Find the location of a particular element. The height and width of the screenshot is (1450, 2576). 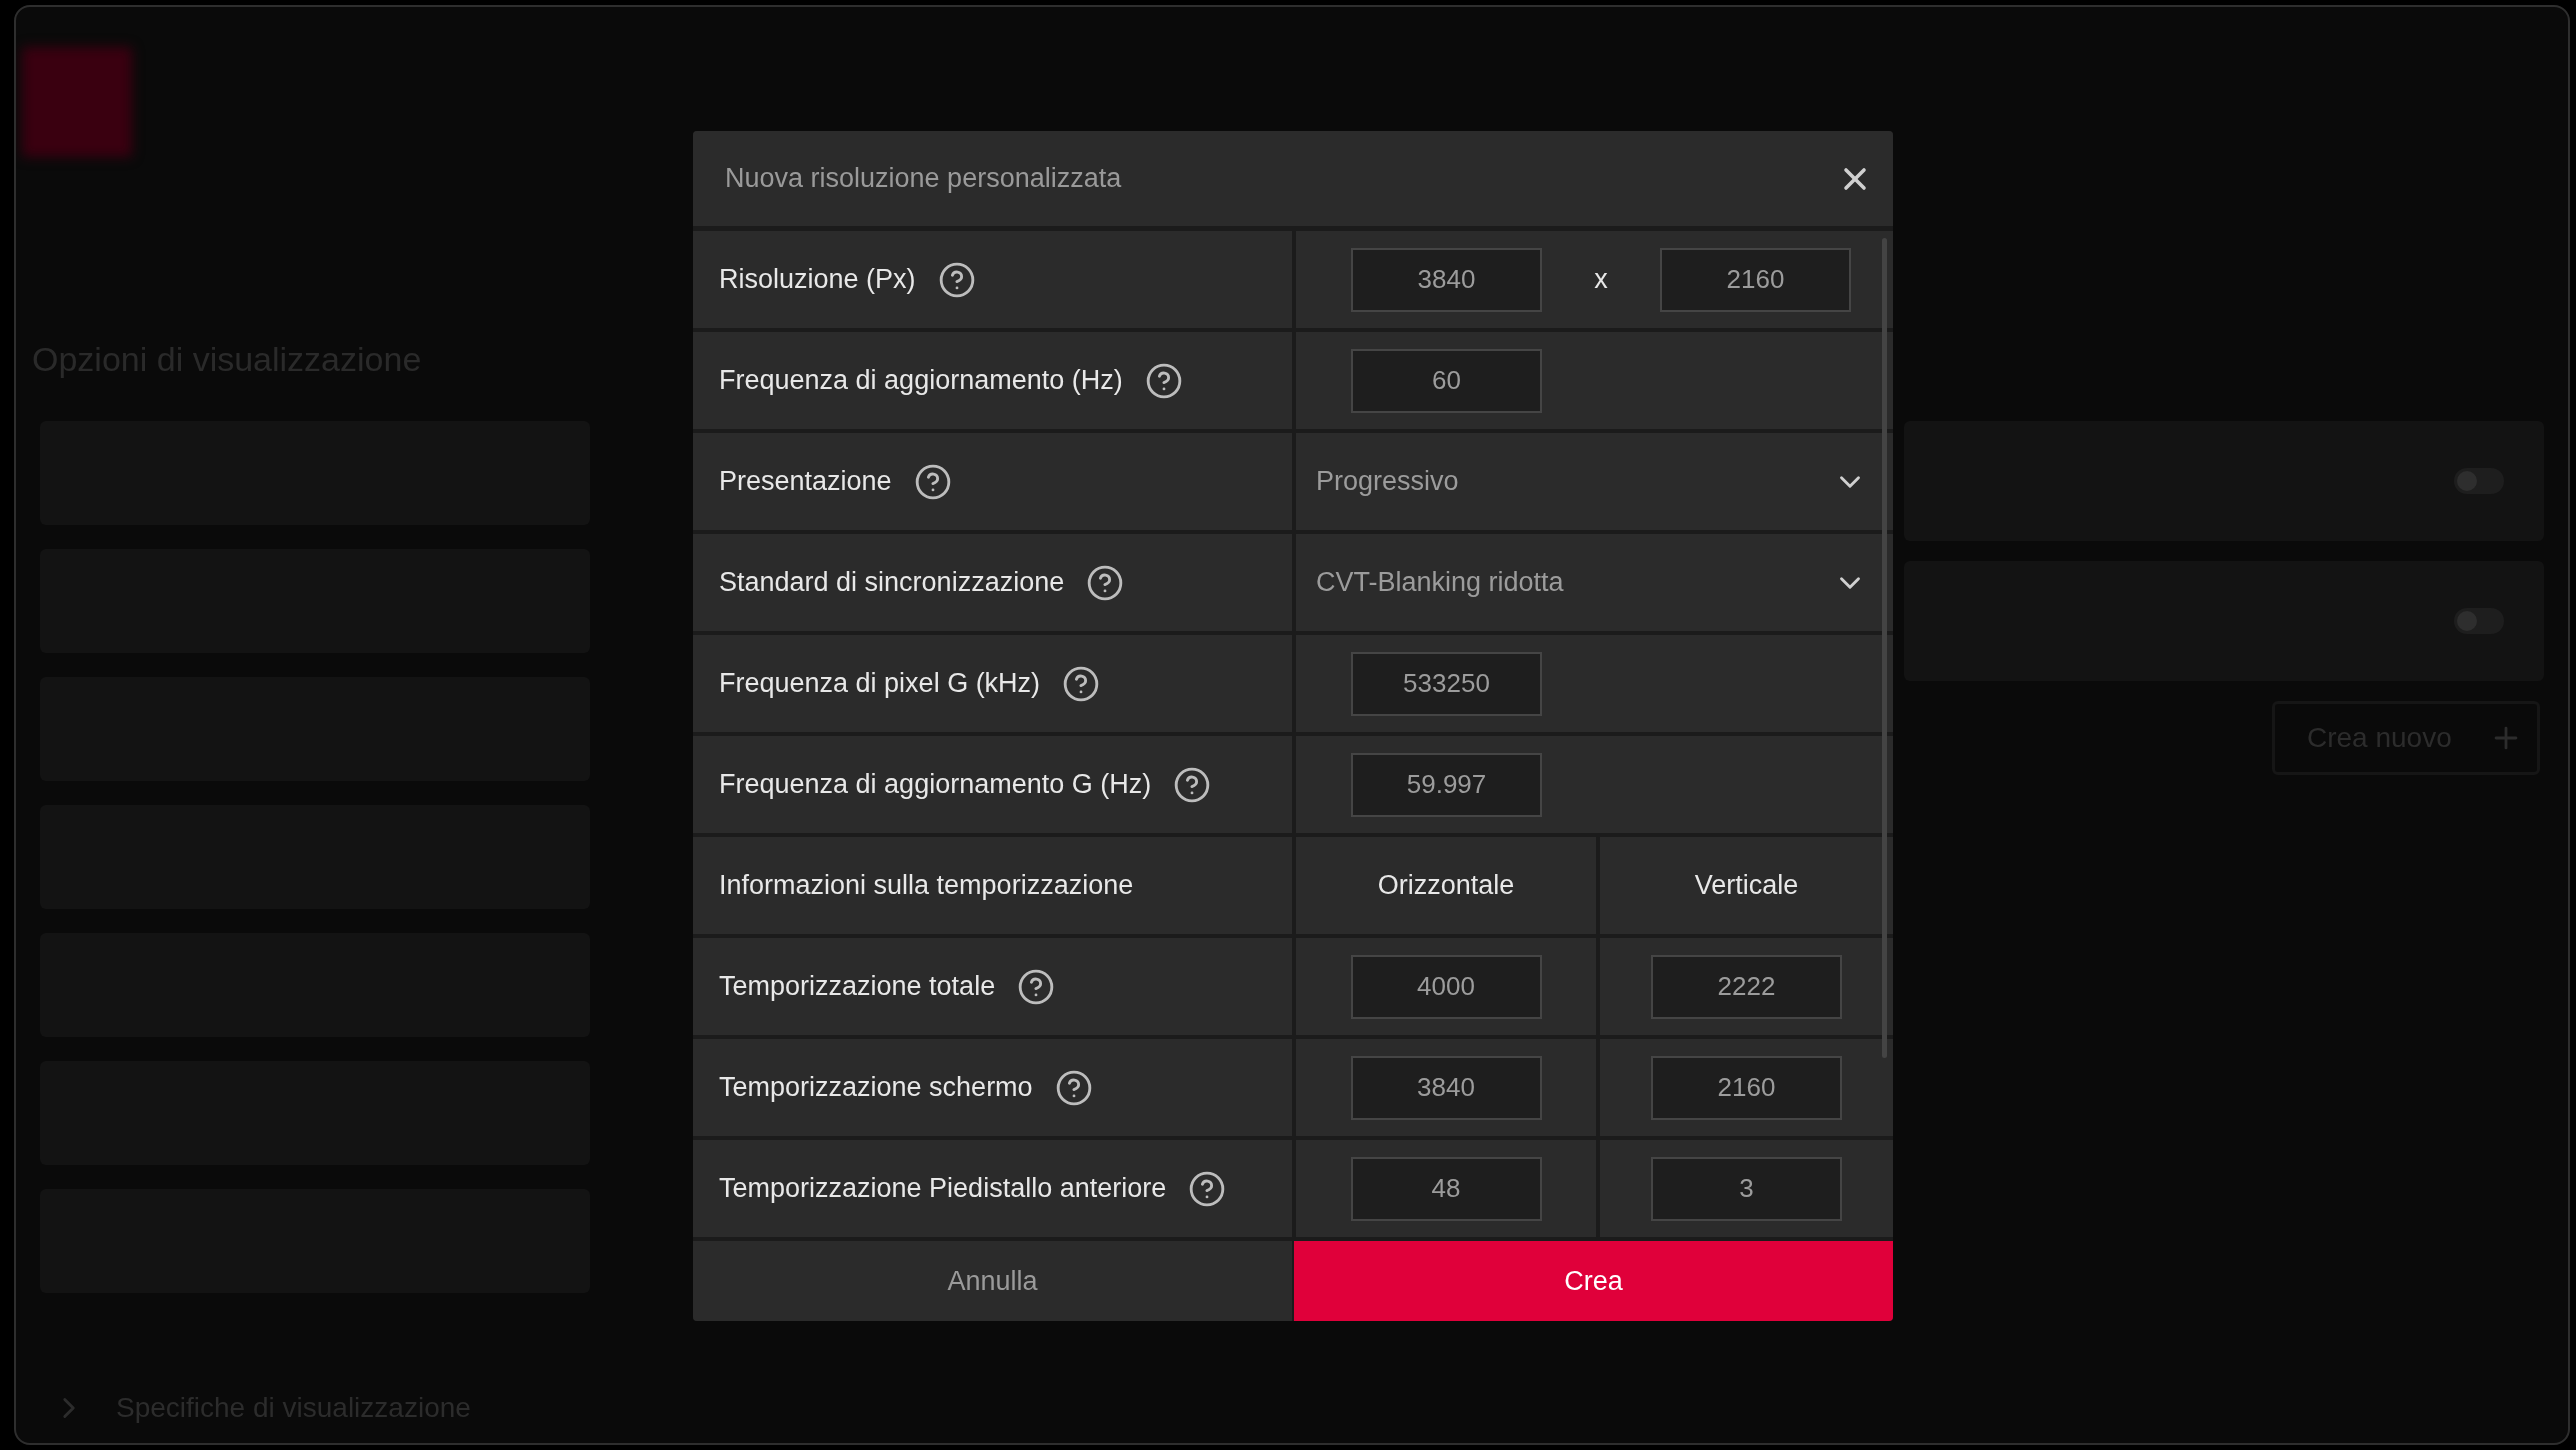

create-button: Crea is located at coordinates (1593, 1281).